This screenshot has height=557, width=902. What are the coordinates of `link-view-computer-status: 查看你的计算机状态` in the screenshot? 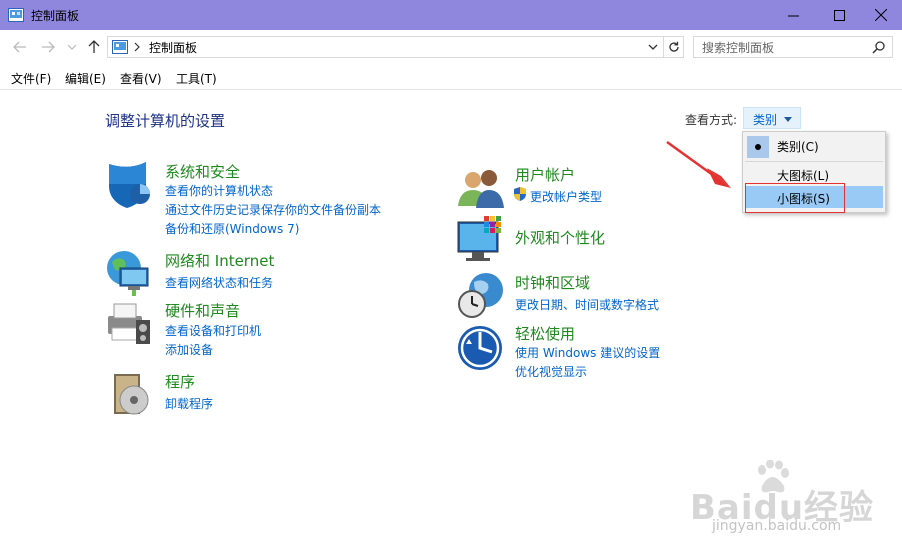 It's located at (219, 190).